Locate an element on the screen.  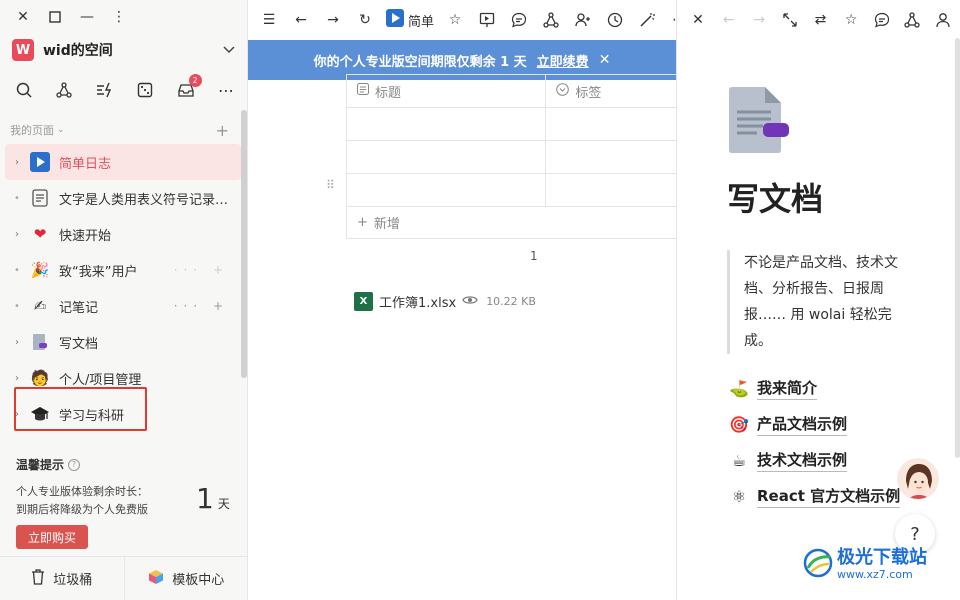
page-links: ⛳ 我来简介 🎯 产品文档示例 ☕ 技术文档示例 ⚛ React 官方文档示例 is located at coordinates (815, 442).